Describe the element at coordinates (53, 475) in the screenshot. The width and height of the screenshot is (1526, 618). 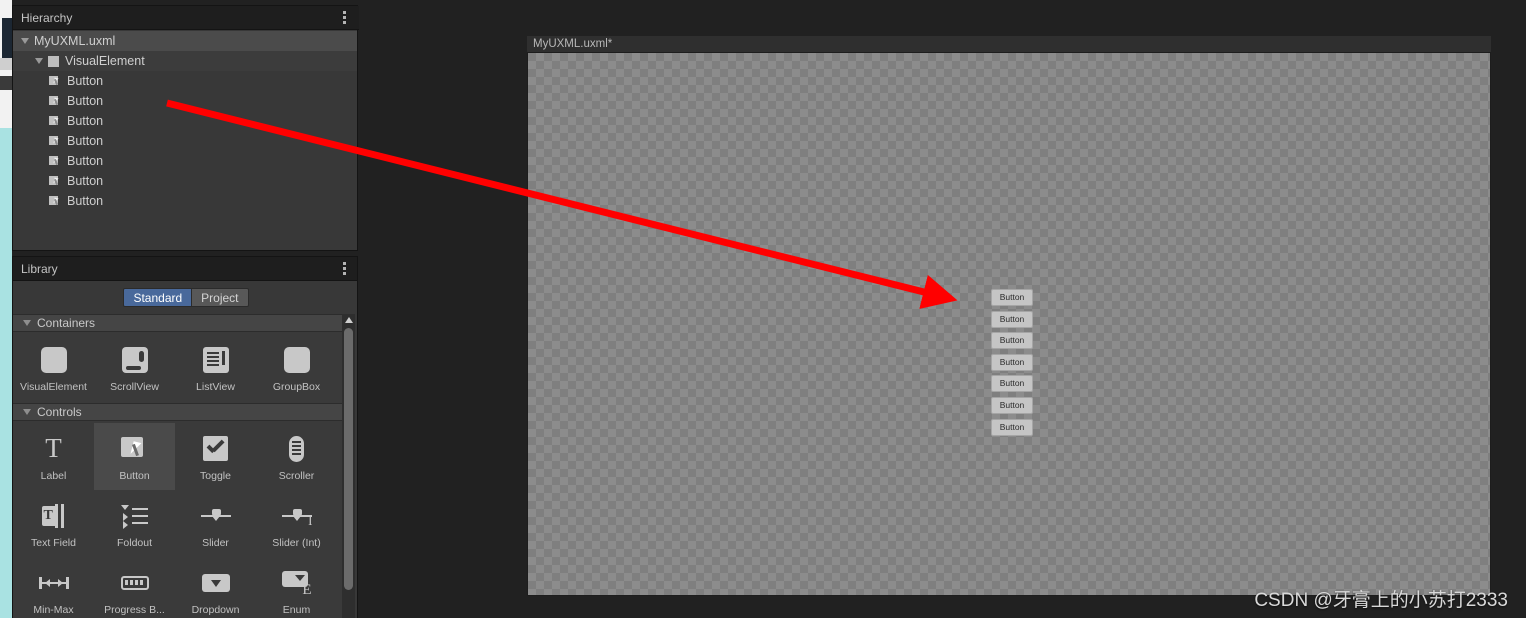
I see `library-item-label: Label` at that location.